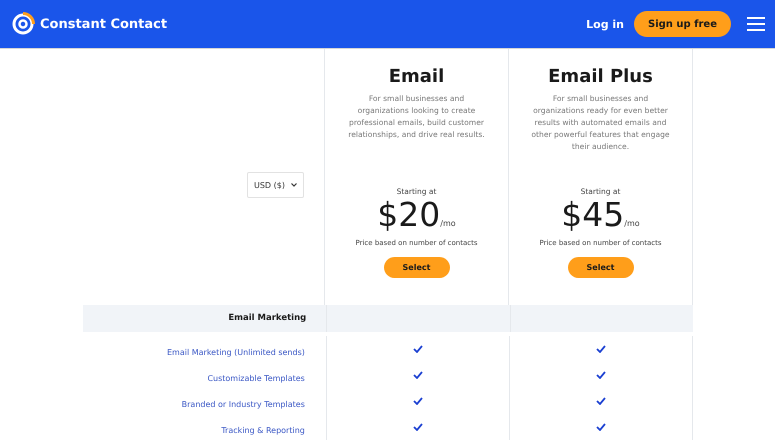 The height and width of the screenshot is (440, 775). I want to click on feature-link: Branded or Industry Templates, so click(243, 404).